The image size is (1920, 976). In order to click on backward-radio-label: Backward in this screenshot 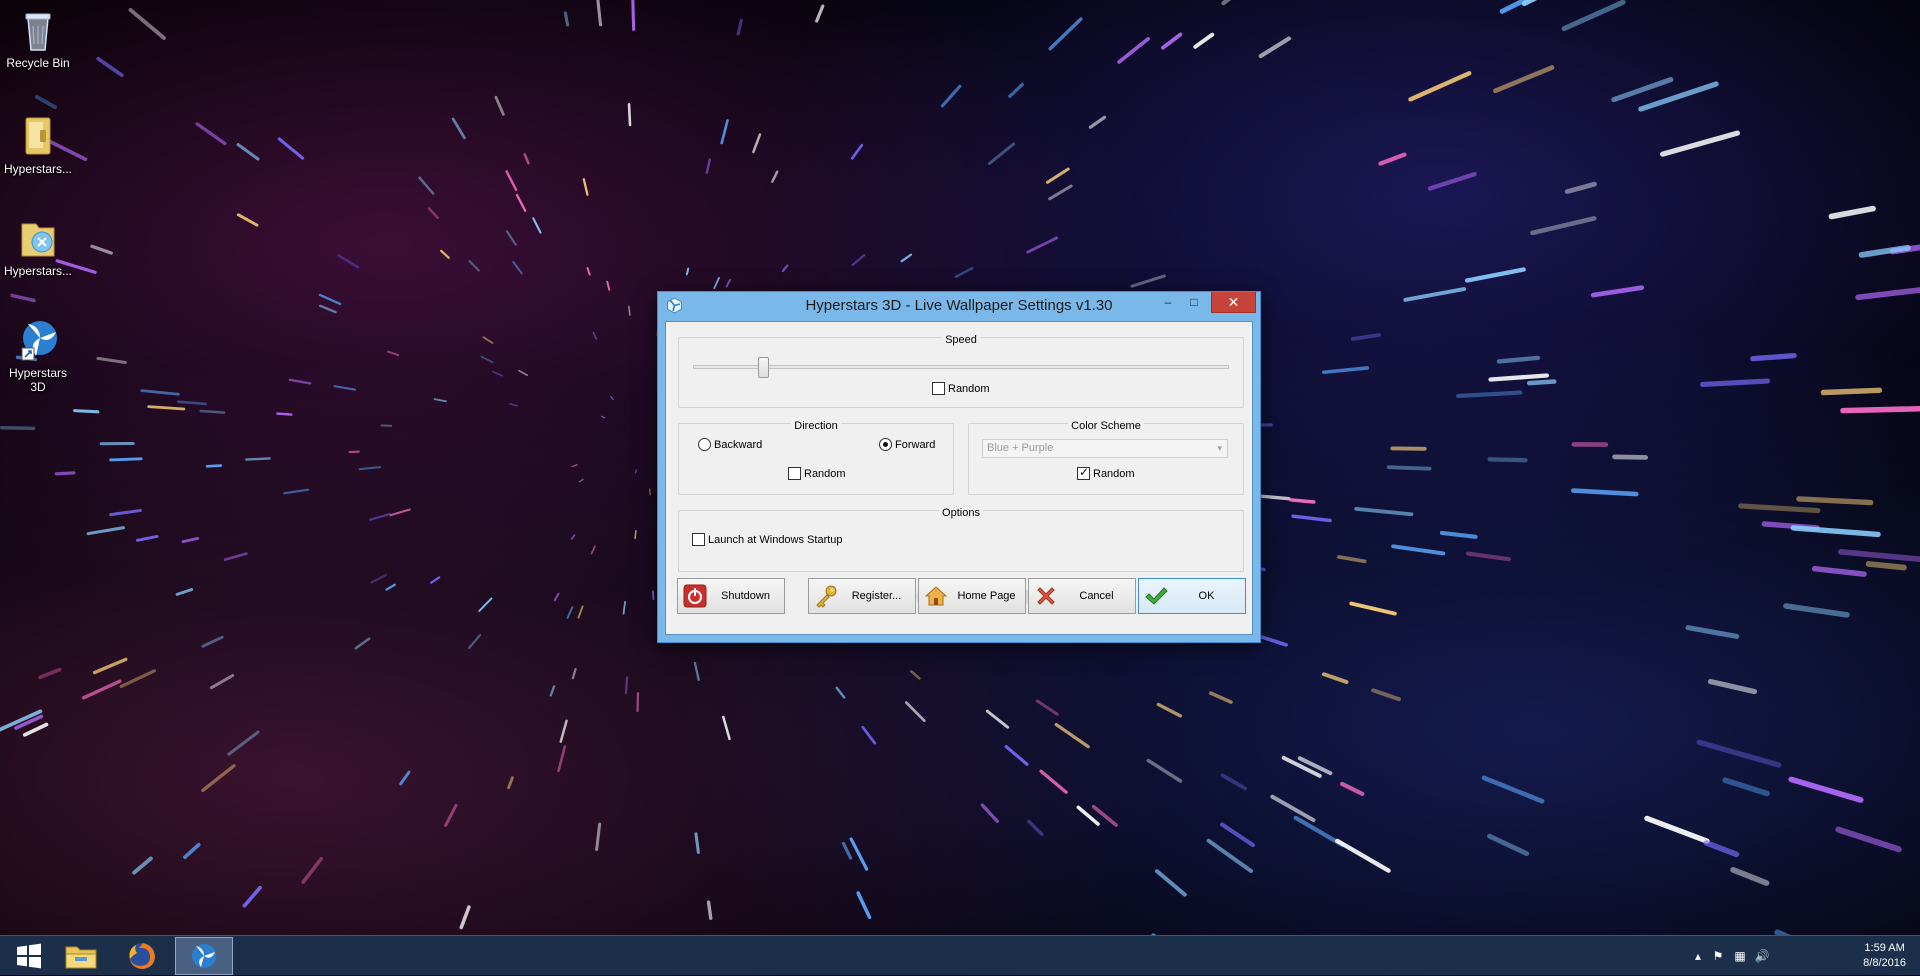, I will do `click(738, 445)`.